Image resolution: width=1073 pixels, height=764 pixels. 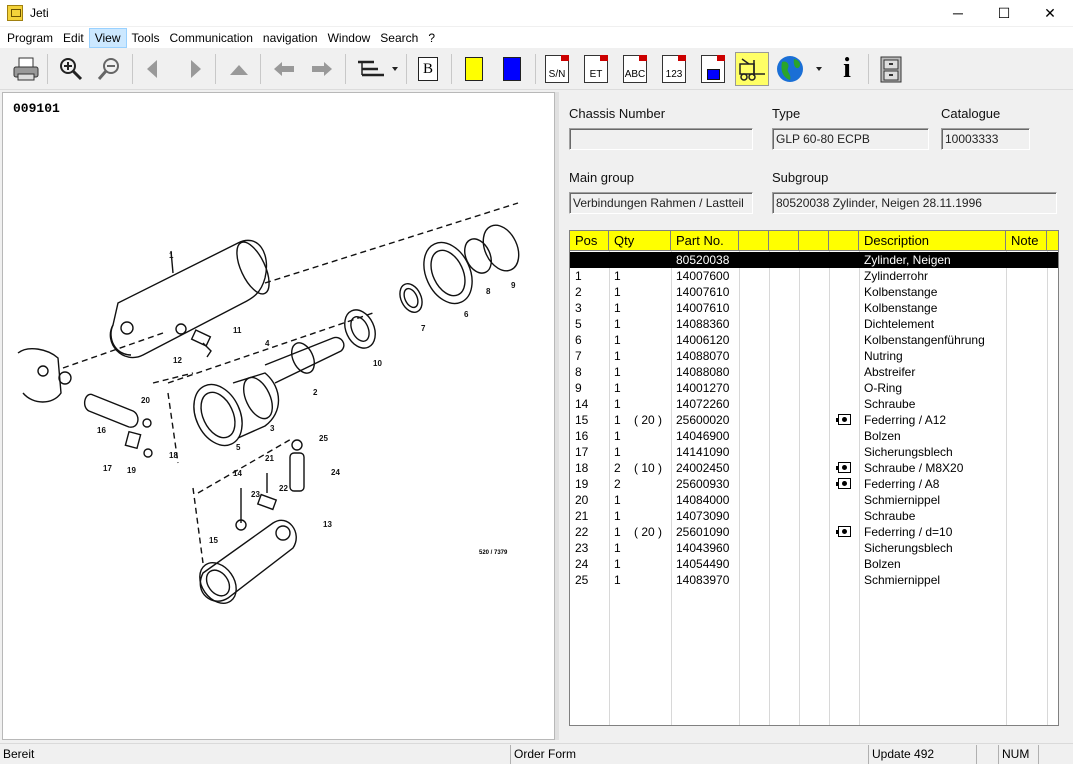 I want to click on col-description: Description, so click(x=932, y=241).